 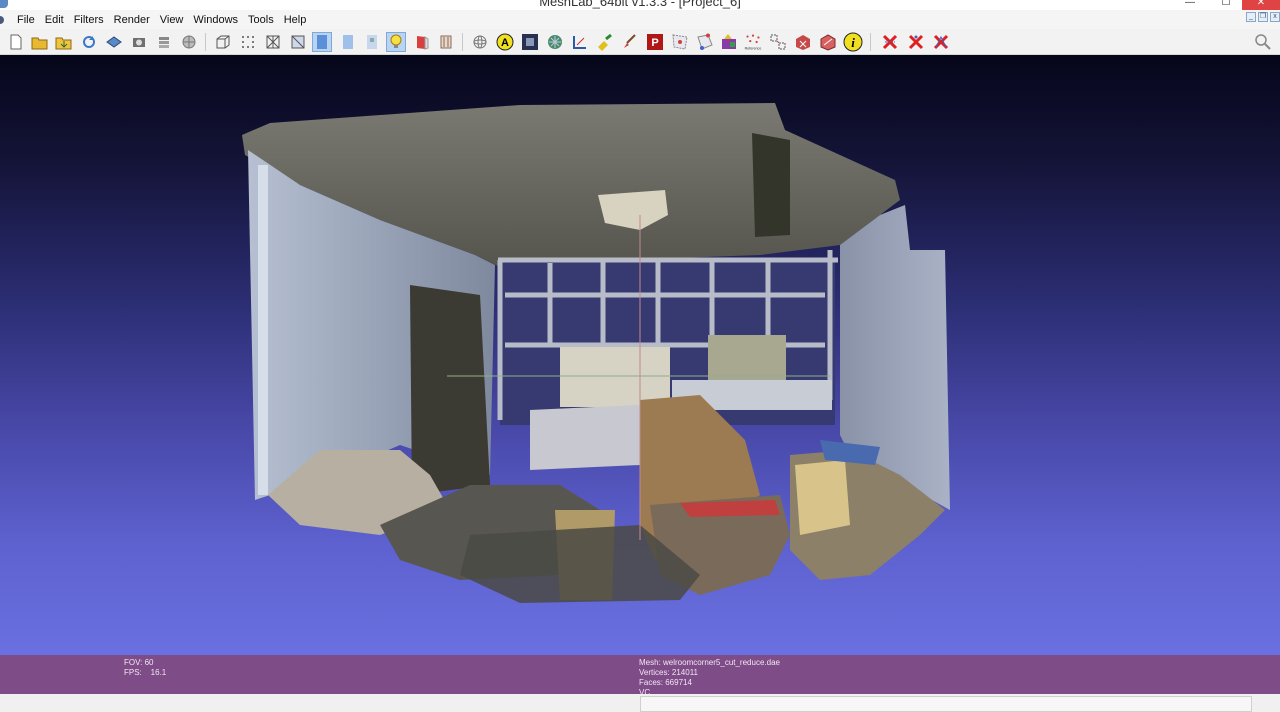 I want to click on mdi-minimize-button: _, so click(x=1251, y=17).